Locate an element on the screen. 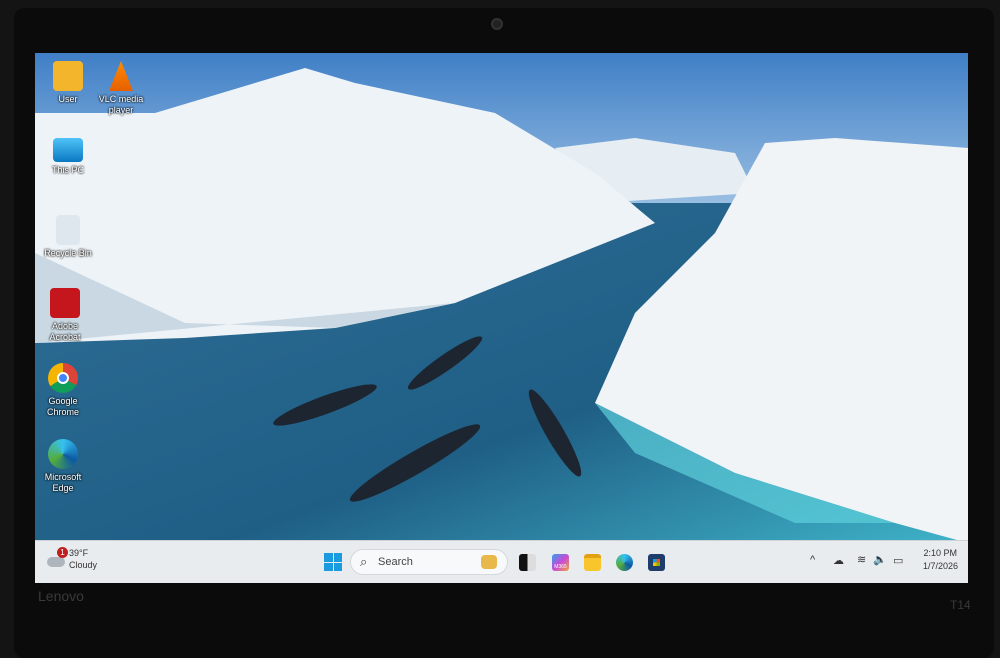 This screenshot has height=658, width=1000. icon-label: This PC is located at coordinates (67, 170).